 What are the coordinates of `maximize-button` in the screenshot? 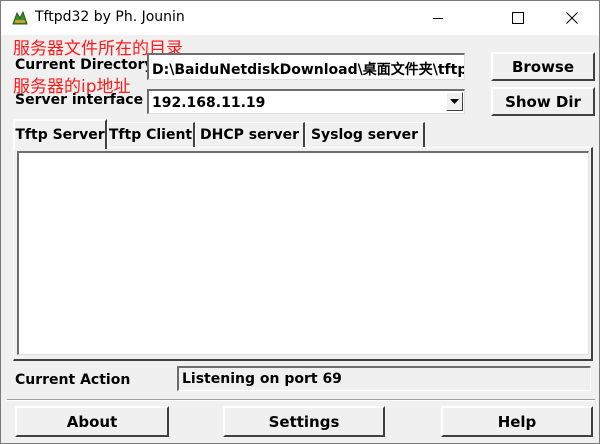 It's located at (518, 18).